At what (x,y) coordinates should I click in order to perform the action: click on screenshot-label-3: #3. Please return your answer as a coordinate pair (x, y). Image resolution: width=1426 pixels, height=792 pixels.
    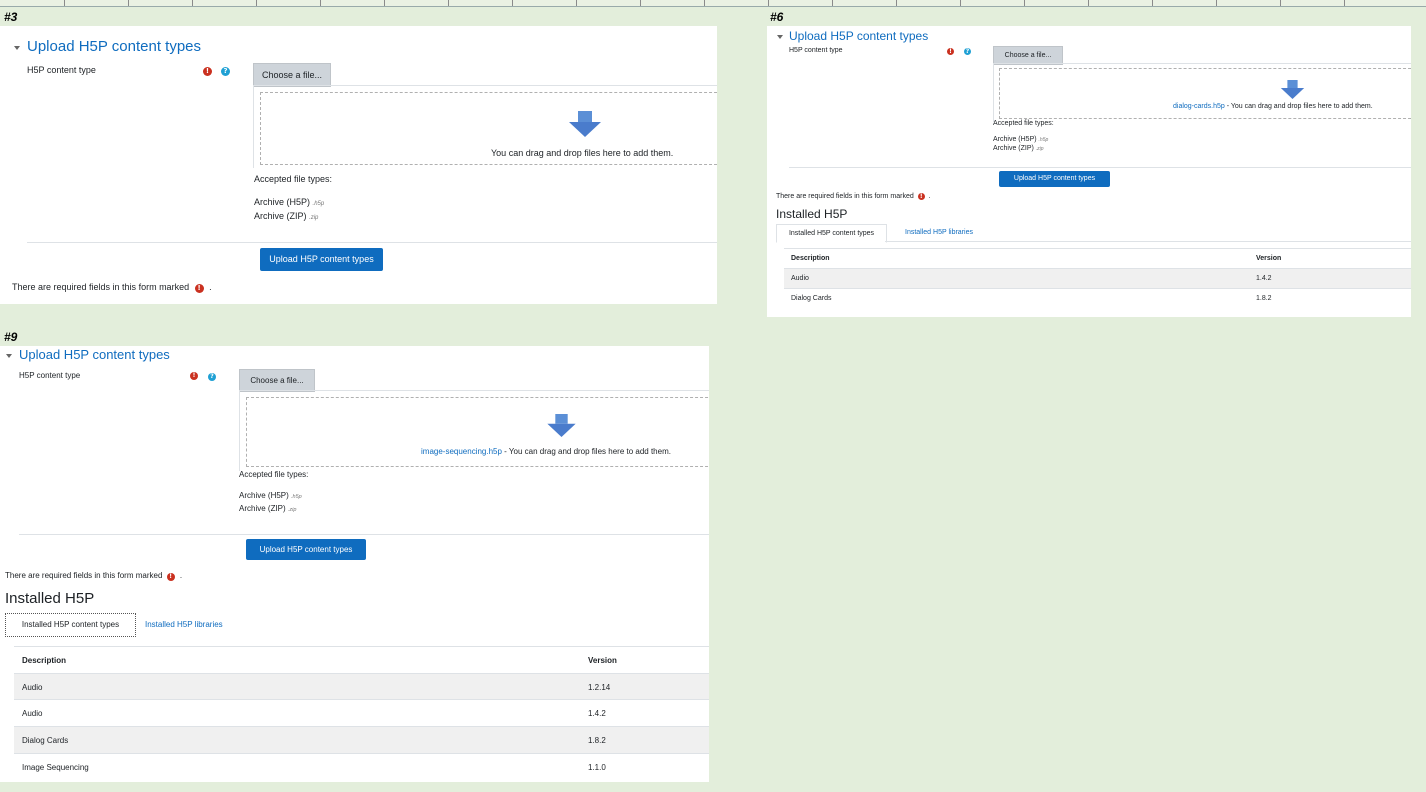
    Looking at the image, I should click on (11, 17).